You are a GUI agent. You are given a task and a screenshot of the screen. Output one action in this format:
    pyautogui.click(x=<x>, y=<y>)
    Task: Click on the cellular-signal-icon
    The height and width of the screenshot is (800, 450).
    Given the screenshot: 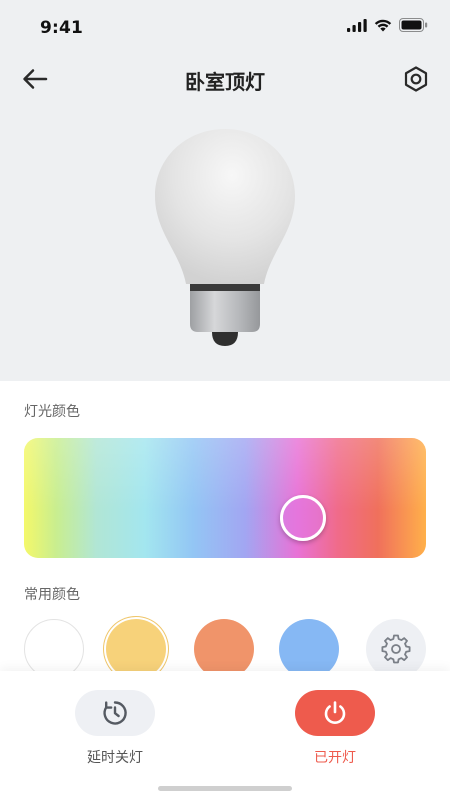 What is the action you would take?
    pyautogui.click(x=357, y=25)
    